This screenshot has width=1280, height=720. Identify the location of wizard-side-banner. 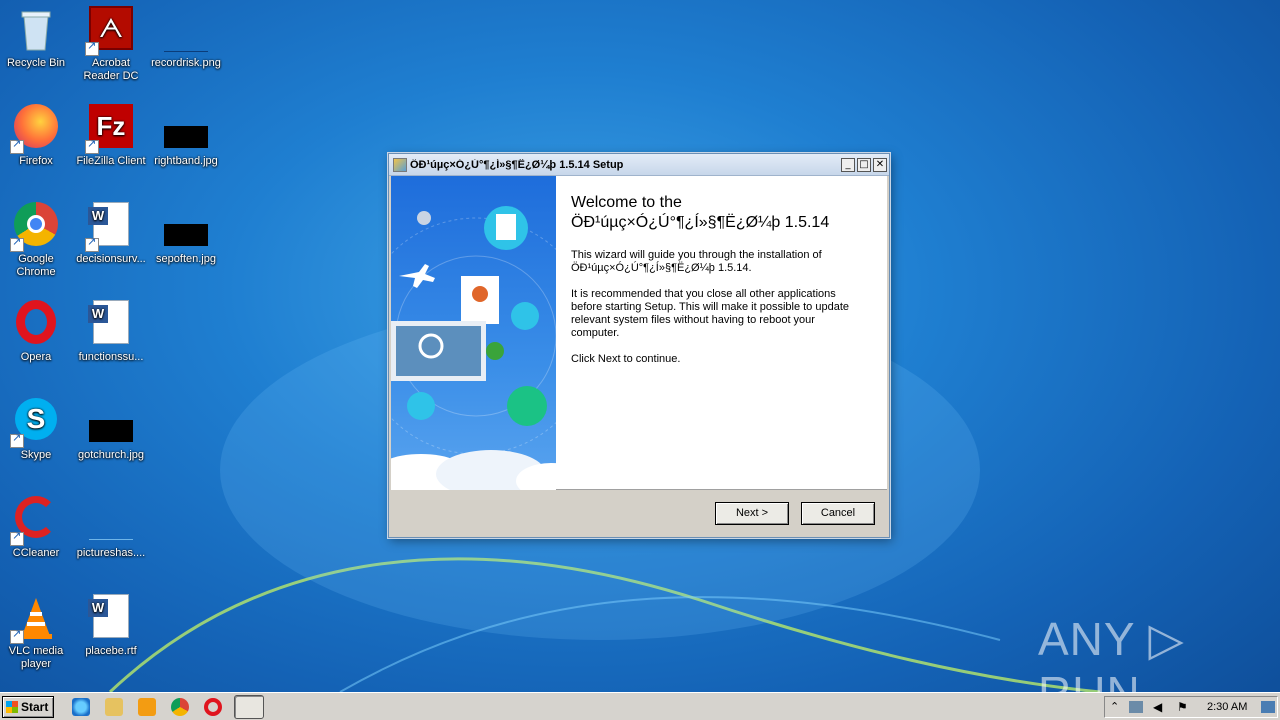
(473, 333).